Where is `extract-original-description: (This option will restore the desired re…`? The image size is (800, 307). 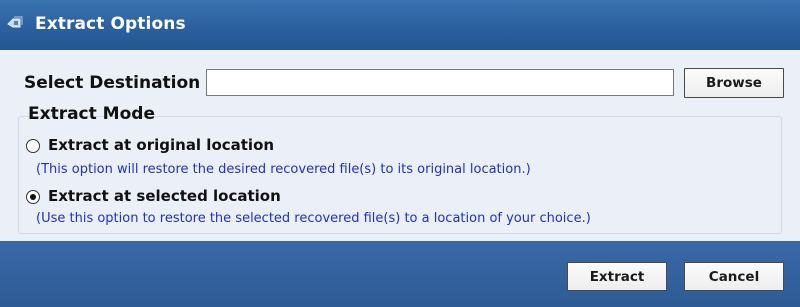 extract-original-description: (This option will restore the desired re… is located at coordinates (283, 169).